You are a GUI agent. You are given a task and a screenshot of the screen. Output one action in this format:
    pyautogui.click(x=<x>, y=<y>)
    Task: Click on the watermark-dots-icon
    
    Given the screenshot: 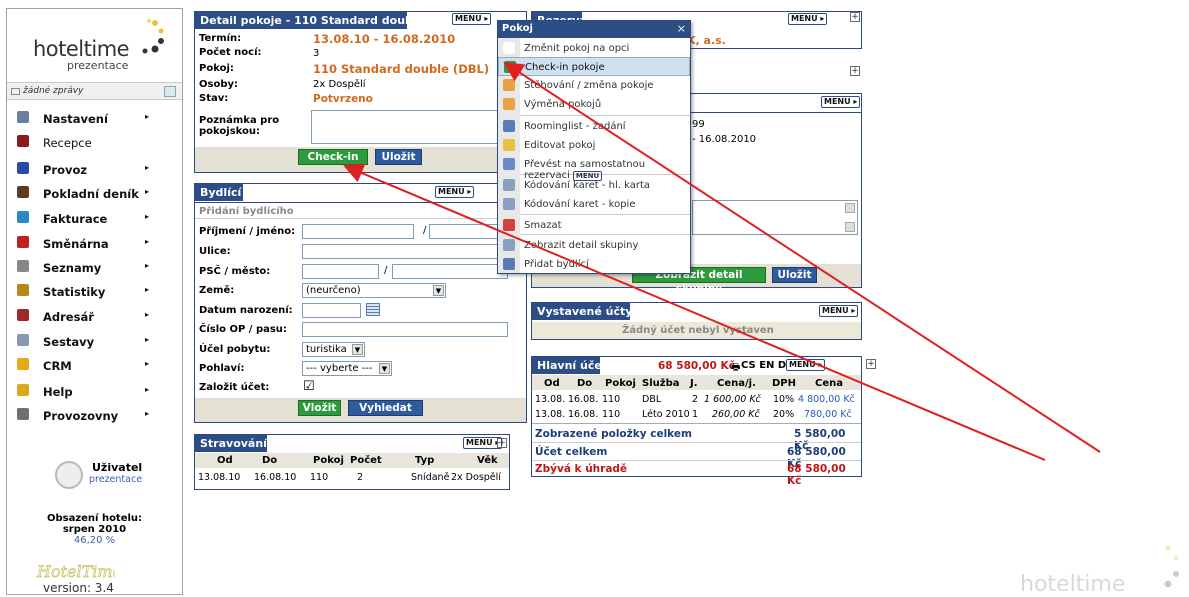 What is the action you would take?
    pyautogui.click(x=1171, y=566)
    